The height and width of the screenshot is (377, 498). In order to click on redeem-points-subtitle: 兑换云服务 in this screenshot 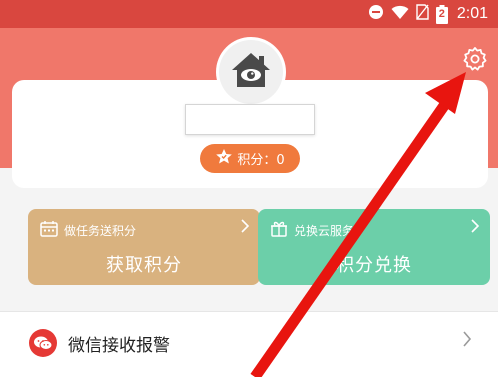, I will do `click(324, 230)`.